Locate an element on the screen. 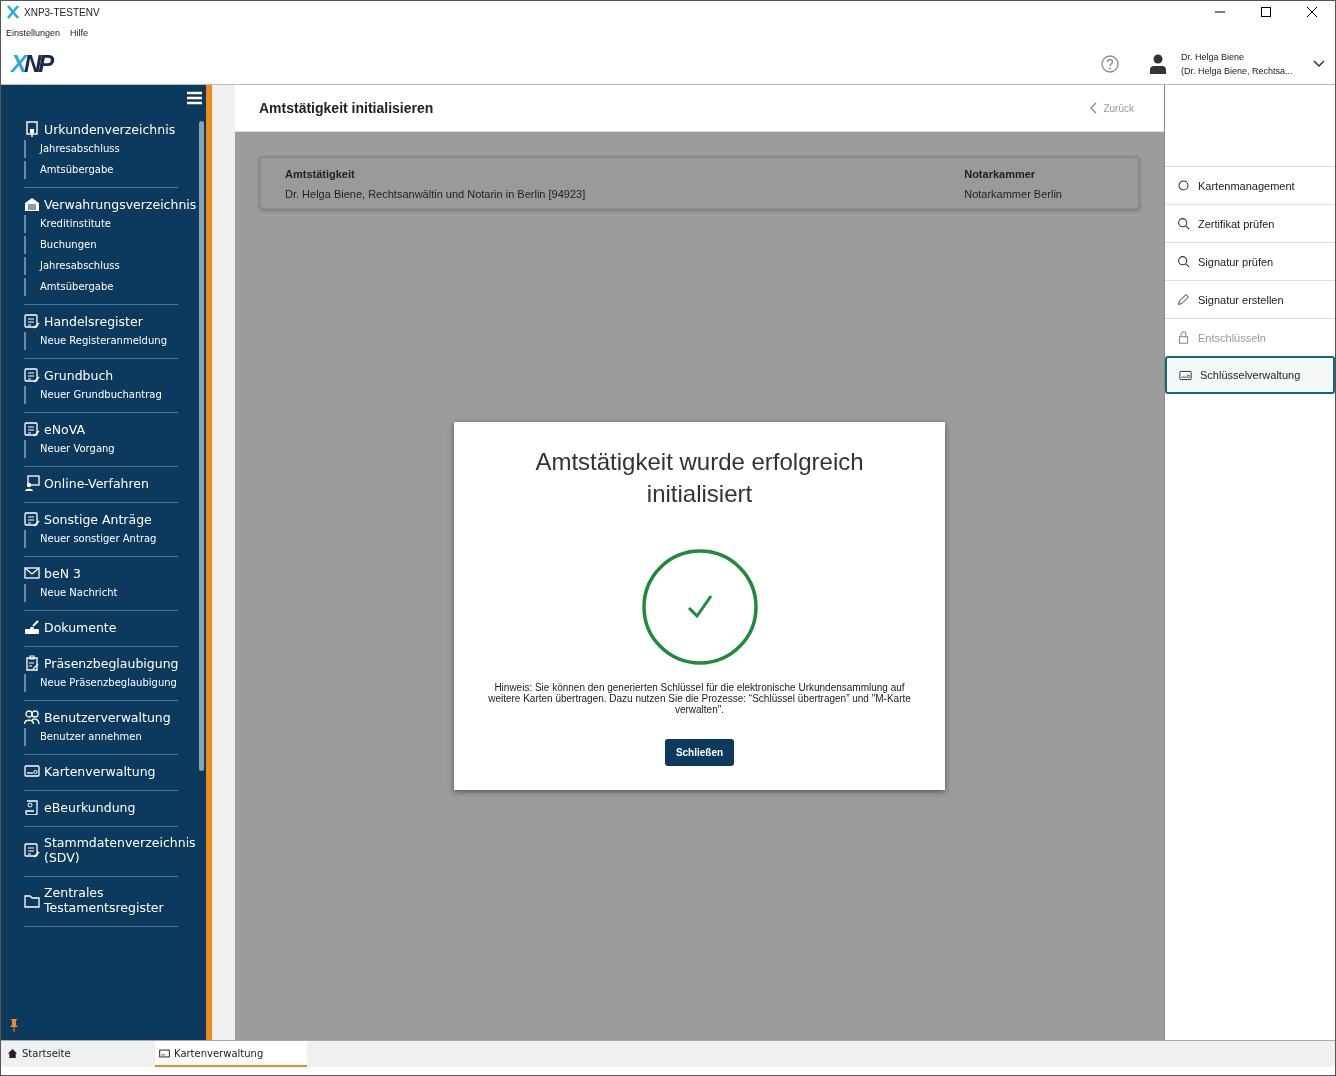 This screenshot has width=1336, height=1076. sidebar-item: Buchungen is located at coordinates (101, 245).